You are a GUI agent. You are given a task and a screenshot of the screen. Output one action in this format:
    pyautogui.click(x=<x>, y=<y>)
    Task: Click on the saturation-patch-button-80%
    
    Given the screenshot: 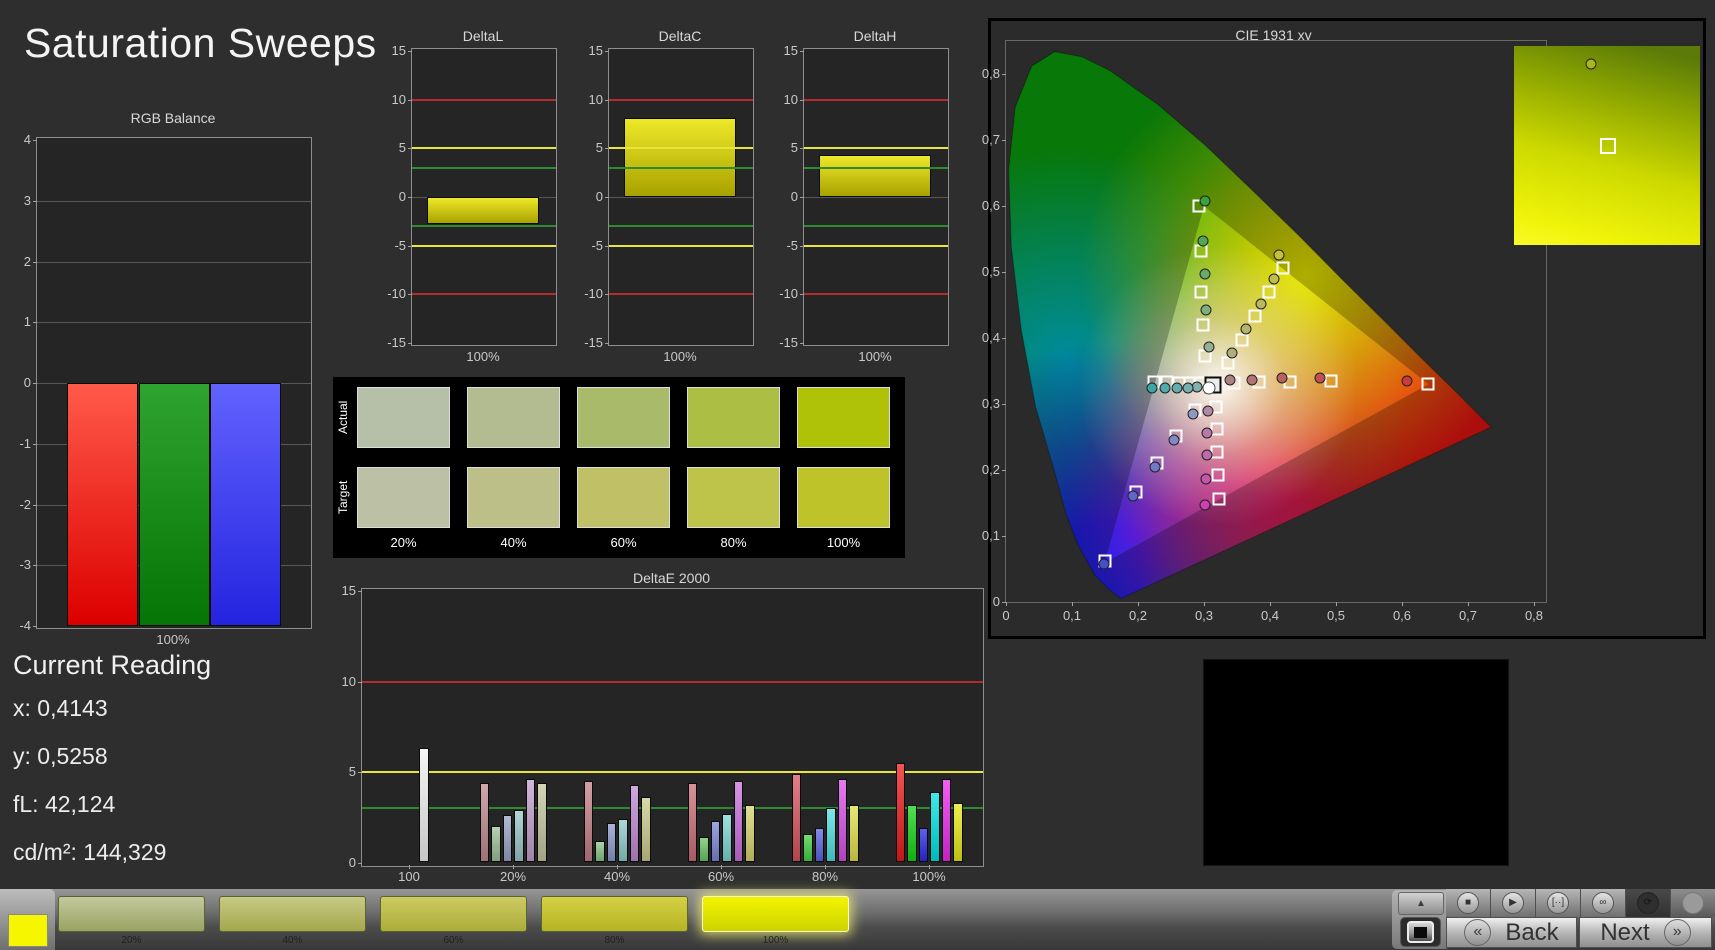 What is the action you would take?
    pyautogui.click(x=614, y=914)
    